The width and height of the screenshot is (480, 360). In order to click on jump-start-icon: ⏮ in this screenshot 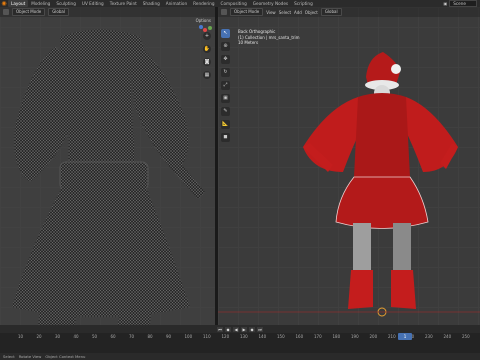, I will do `click(220, 329)`.